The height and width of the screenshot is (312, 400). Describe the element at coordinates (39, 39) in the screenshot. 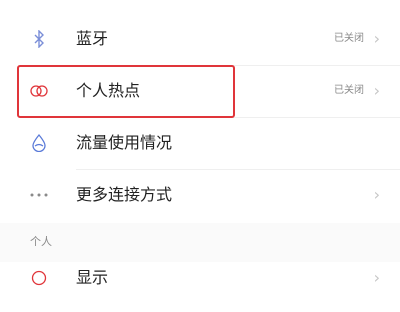

I see `bluetooth-icon` at that location.